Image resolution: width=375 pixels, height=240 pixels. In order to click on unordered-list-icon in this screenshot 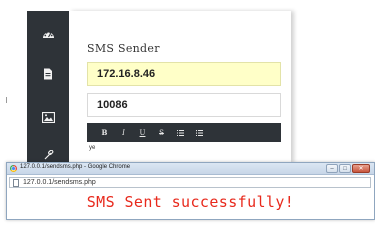, I will do `click(180, 132)`.